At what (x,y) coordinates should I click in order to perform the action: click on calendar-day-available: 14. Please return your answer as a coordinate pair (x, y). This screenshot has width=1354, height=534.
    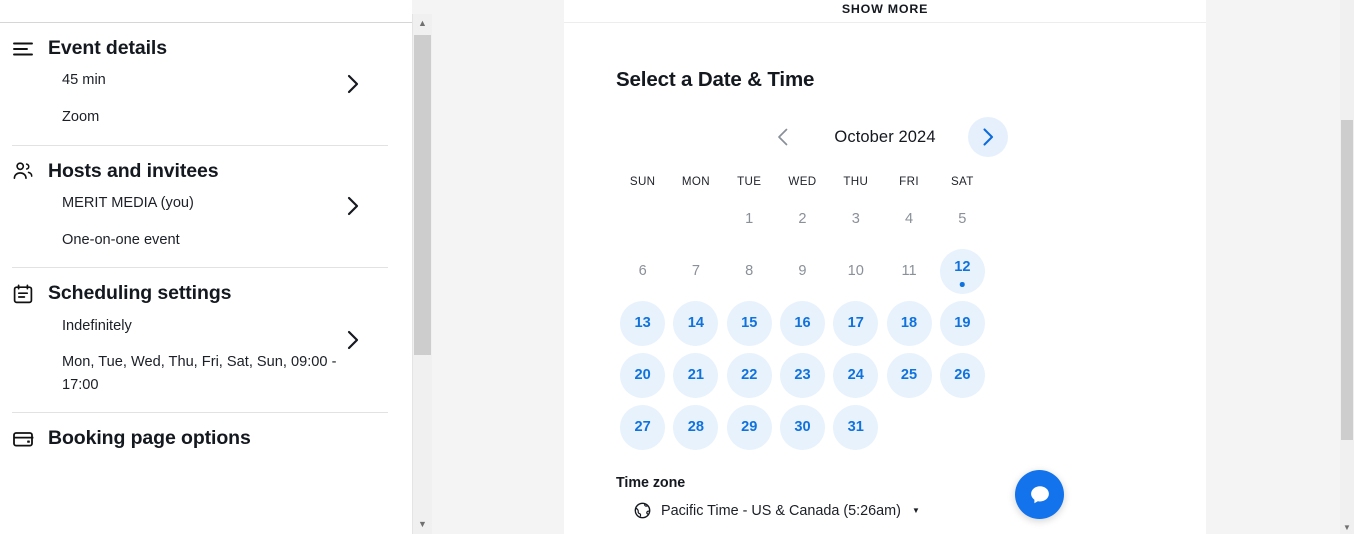
    Looking at the image, I should click on (696, 323).